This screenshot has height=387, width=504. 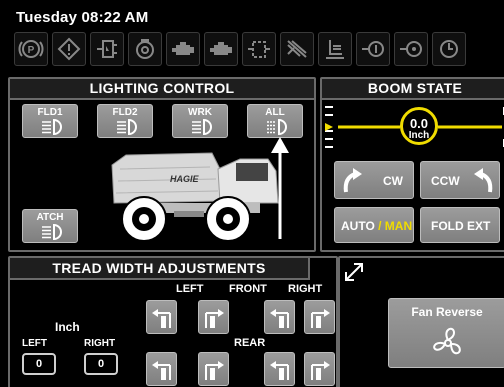 I want to click on boom-height-dial: 0.0 Inch, so click(x=419, y=126).